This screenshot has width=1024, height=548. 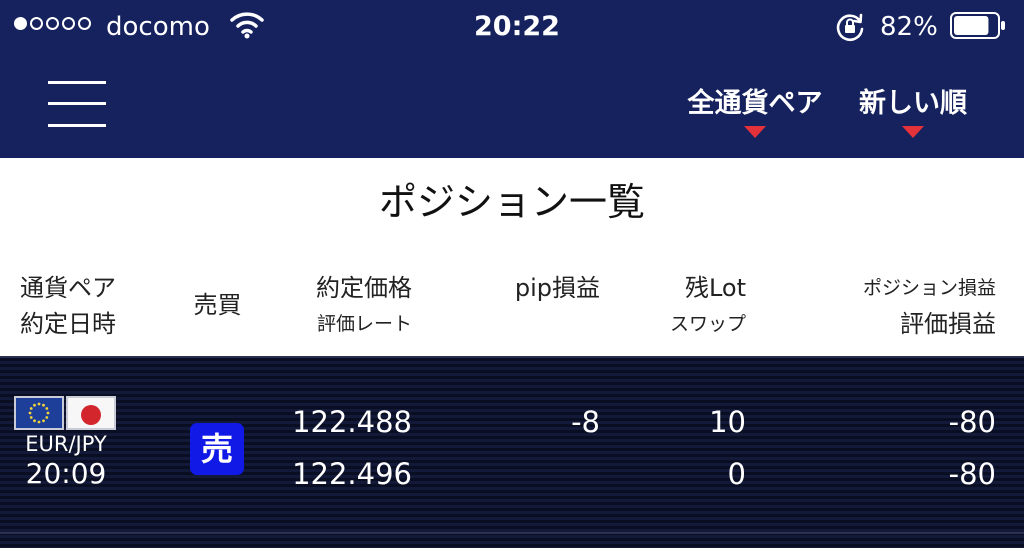 What do you see at coordinates (948, 324) in the screenshot?
I see `column-header-eval-pl-label: 評価損益` at bounding box center [948, 324].